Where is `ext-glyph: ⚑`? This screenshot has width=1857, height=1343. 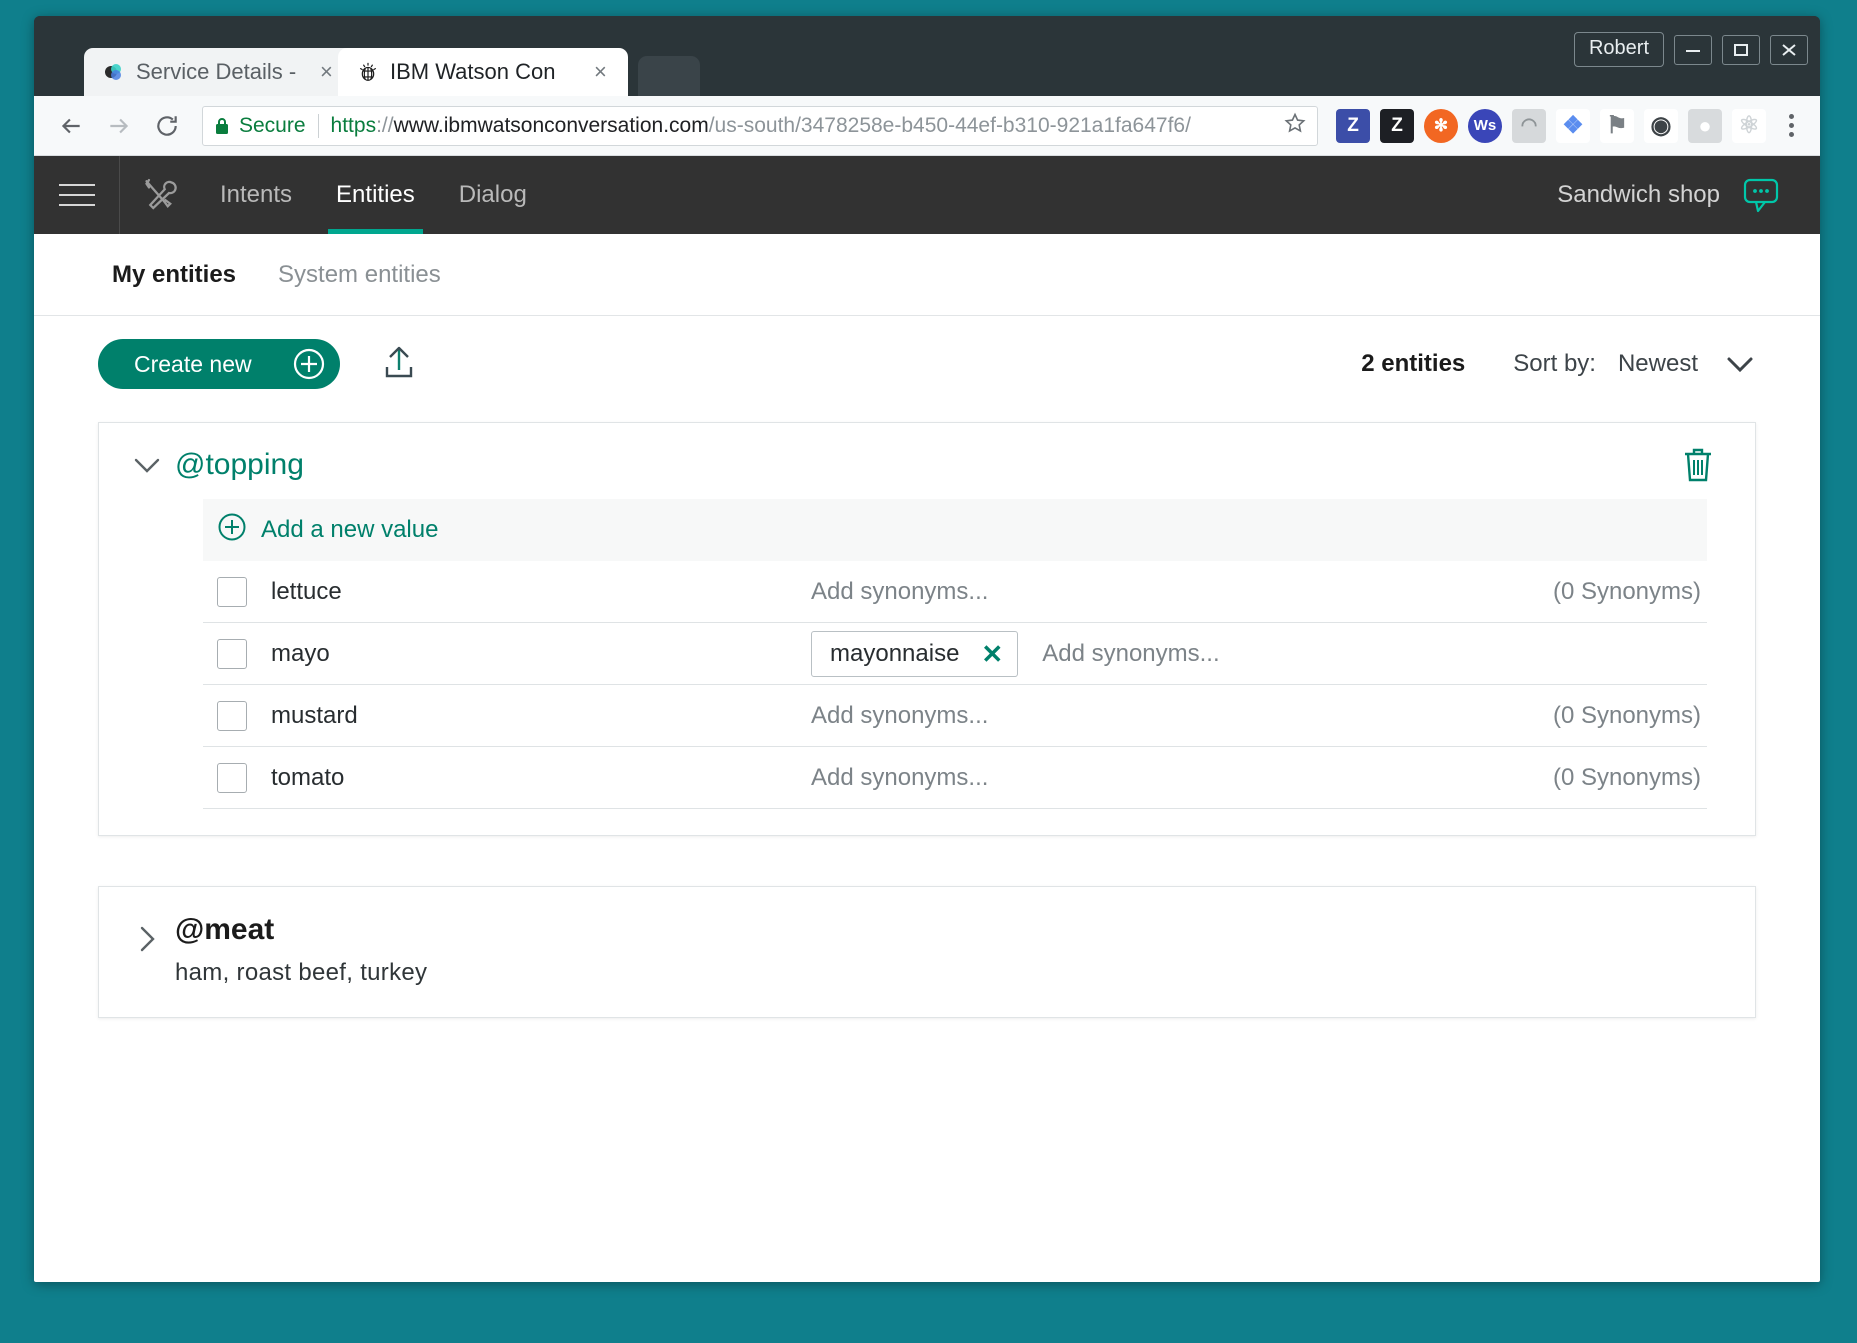
ext-glyph: ⚑ is located at coordinates (1617, 125).